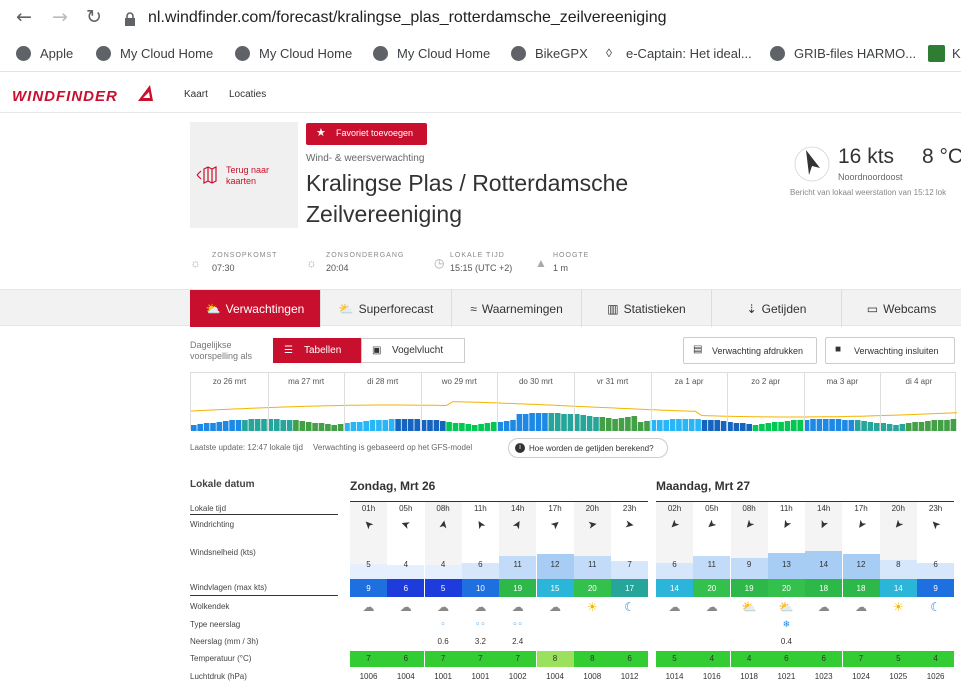  What do you see at coordinates (786, 641) in the screenshot?
I see `precip-value: 0.4` at bounding box center [786, 641].